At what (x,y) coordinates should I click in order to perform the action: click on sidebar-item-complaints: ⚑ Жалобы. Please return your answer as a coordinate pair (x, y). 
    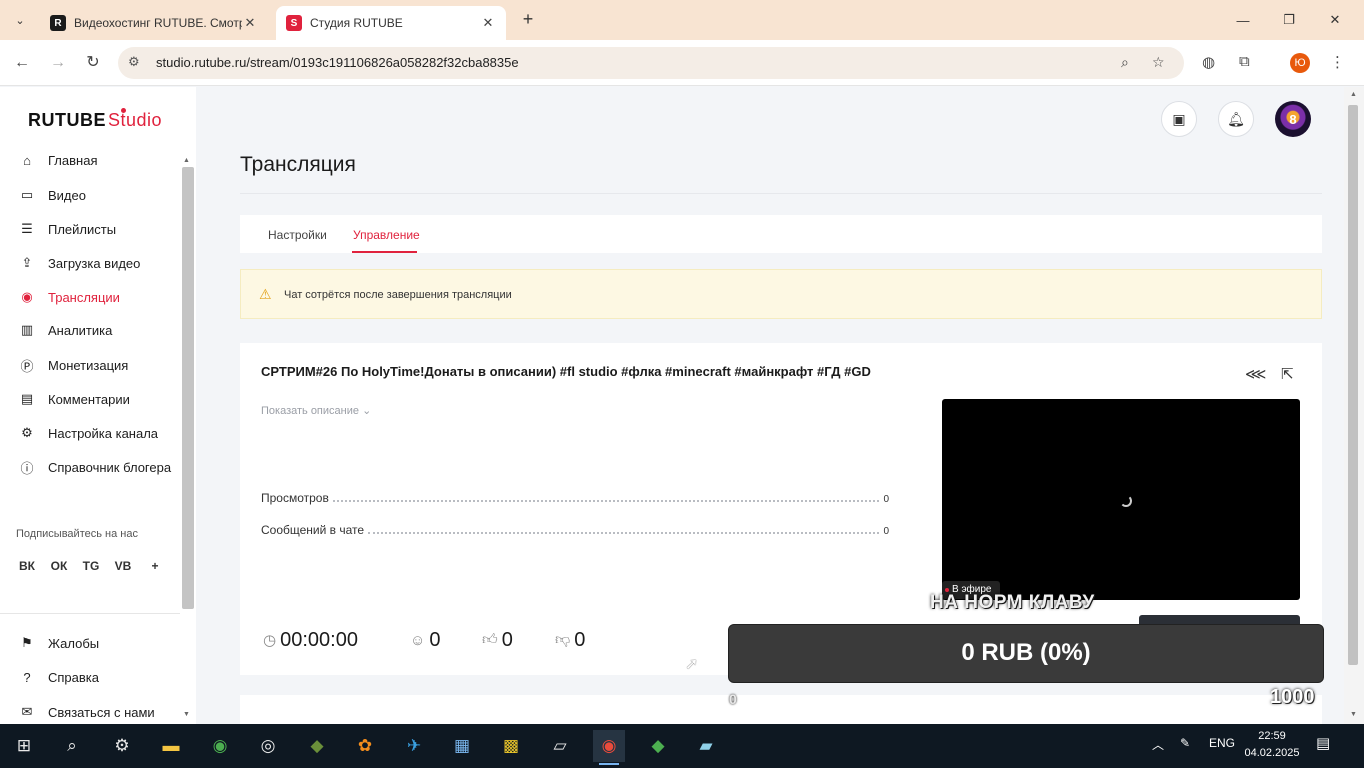
    Looking at the image, I should click on (103, 643).